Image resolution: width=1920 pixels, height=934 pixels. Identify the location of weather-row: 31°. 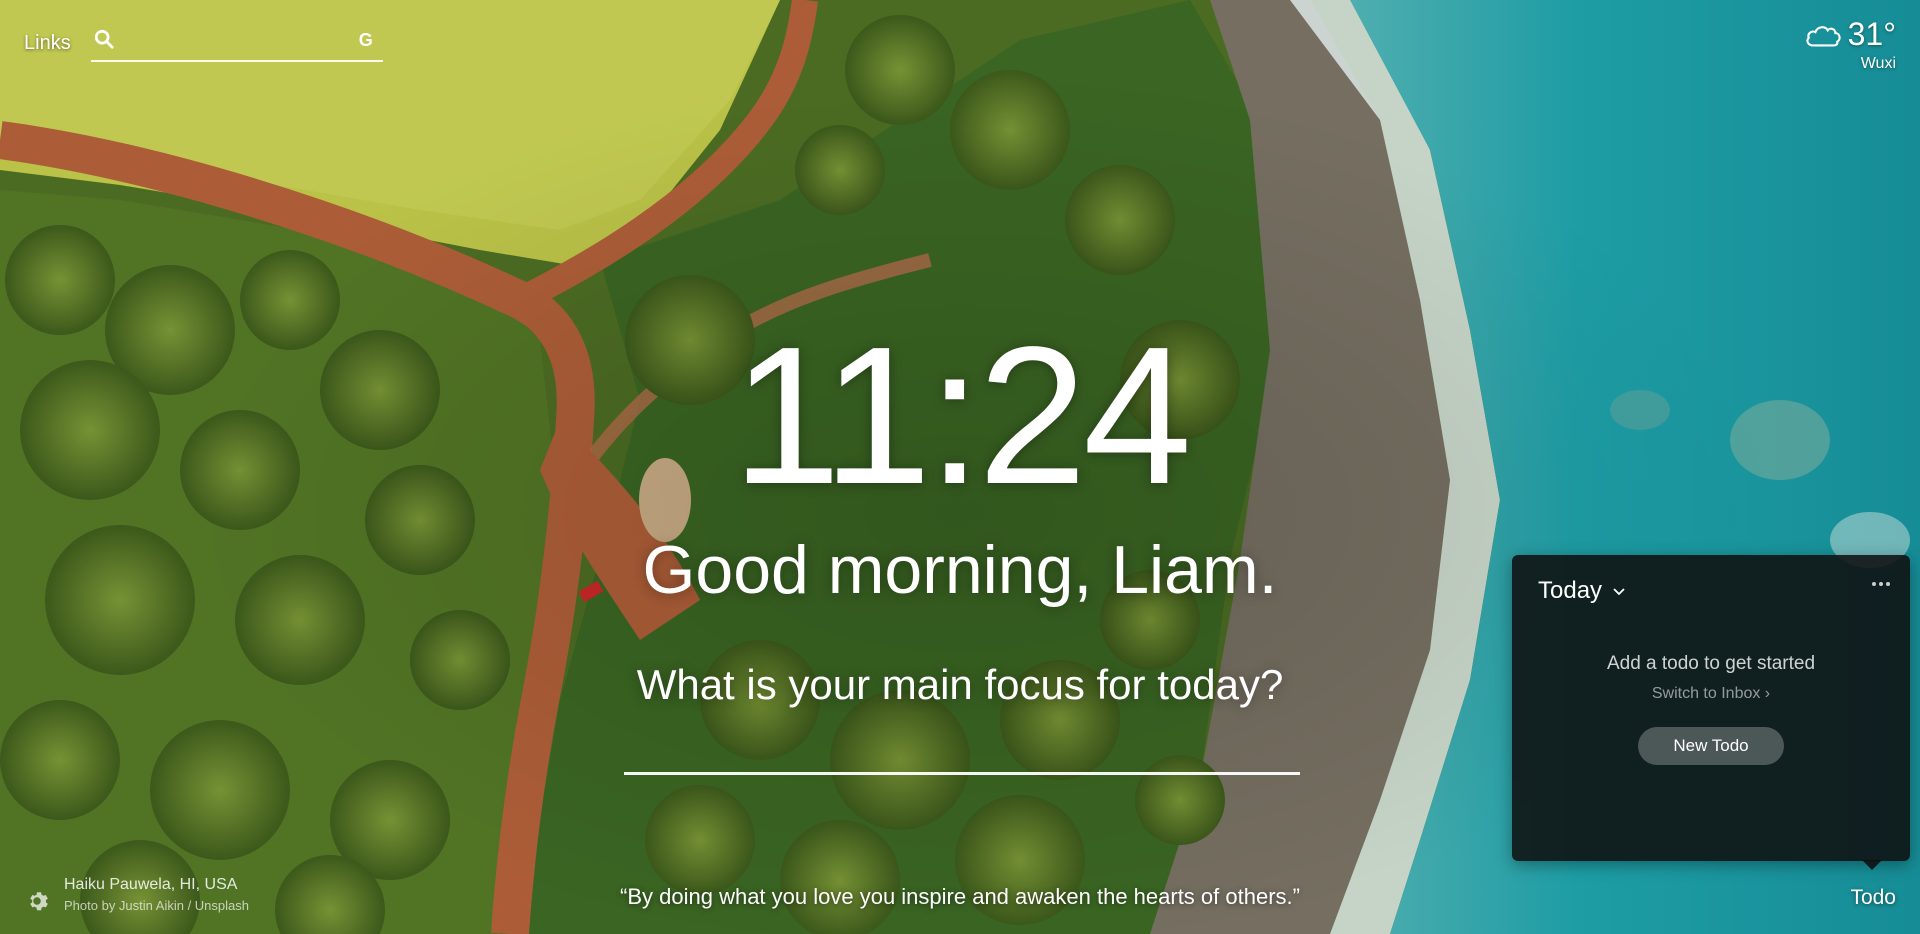
(1850, 34).